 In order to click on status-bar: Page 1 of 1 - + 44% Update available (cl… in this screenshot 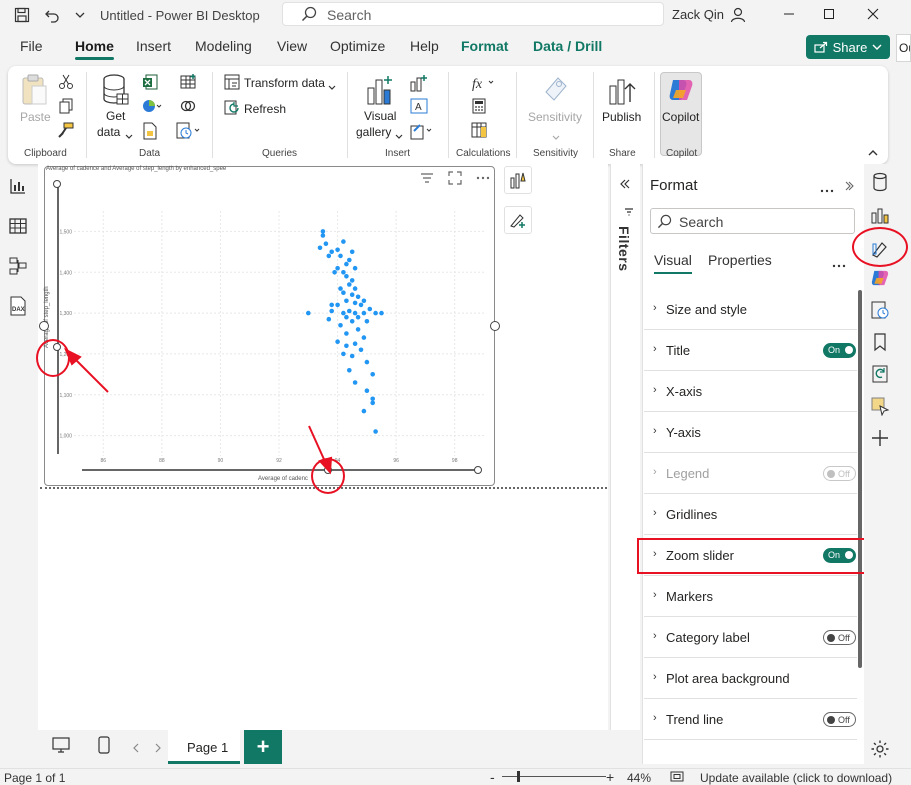, I will do `click(455, 776)`.